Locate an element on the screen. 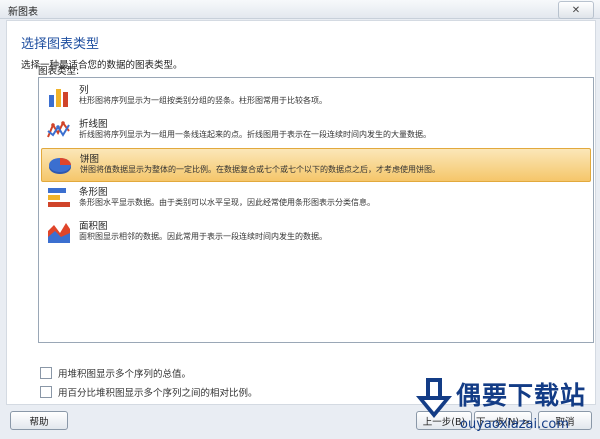 The image size is (600, 439). bar-chart-icon is located at coordinates (59, 197).